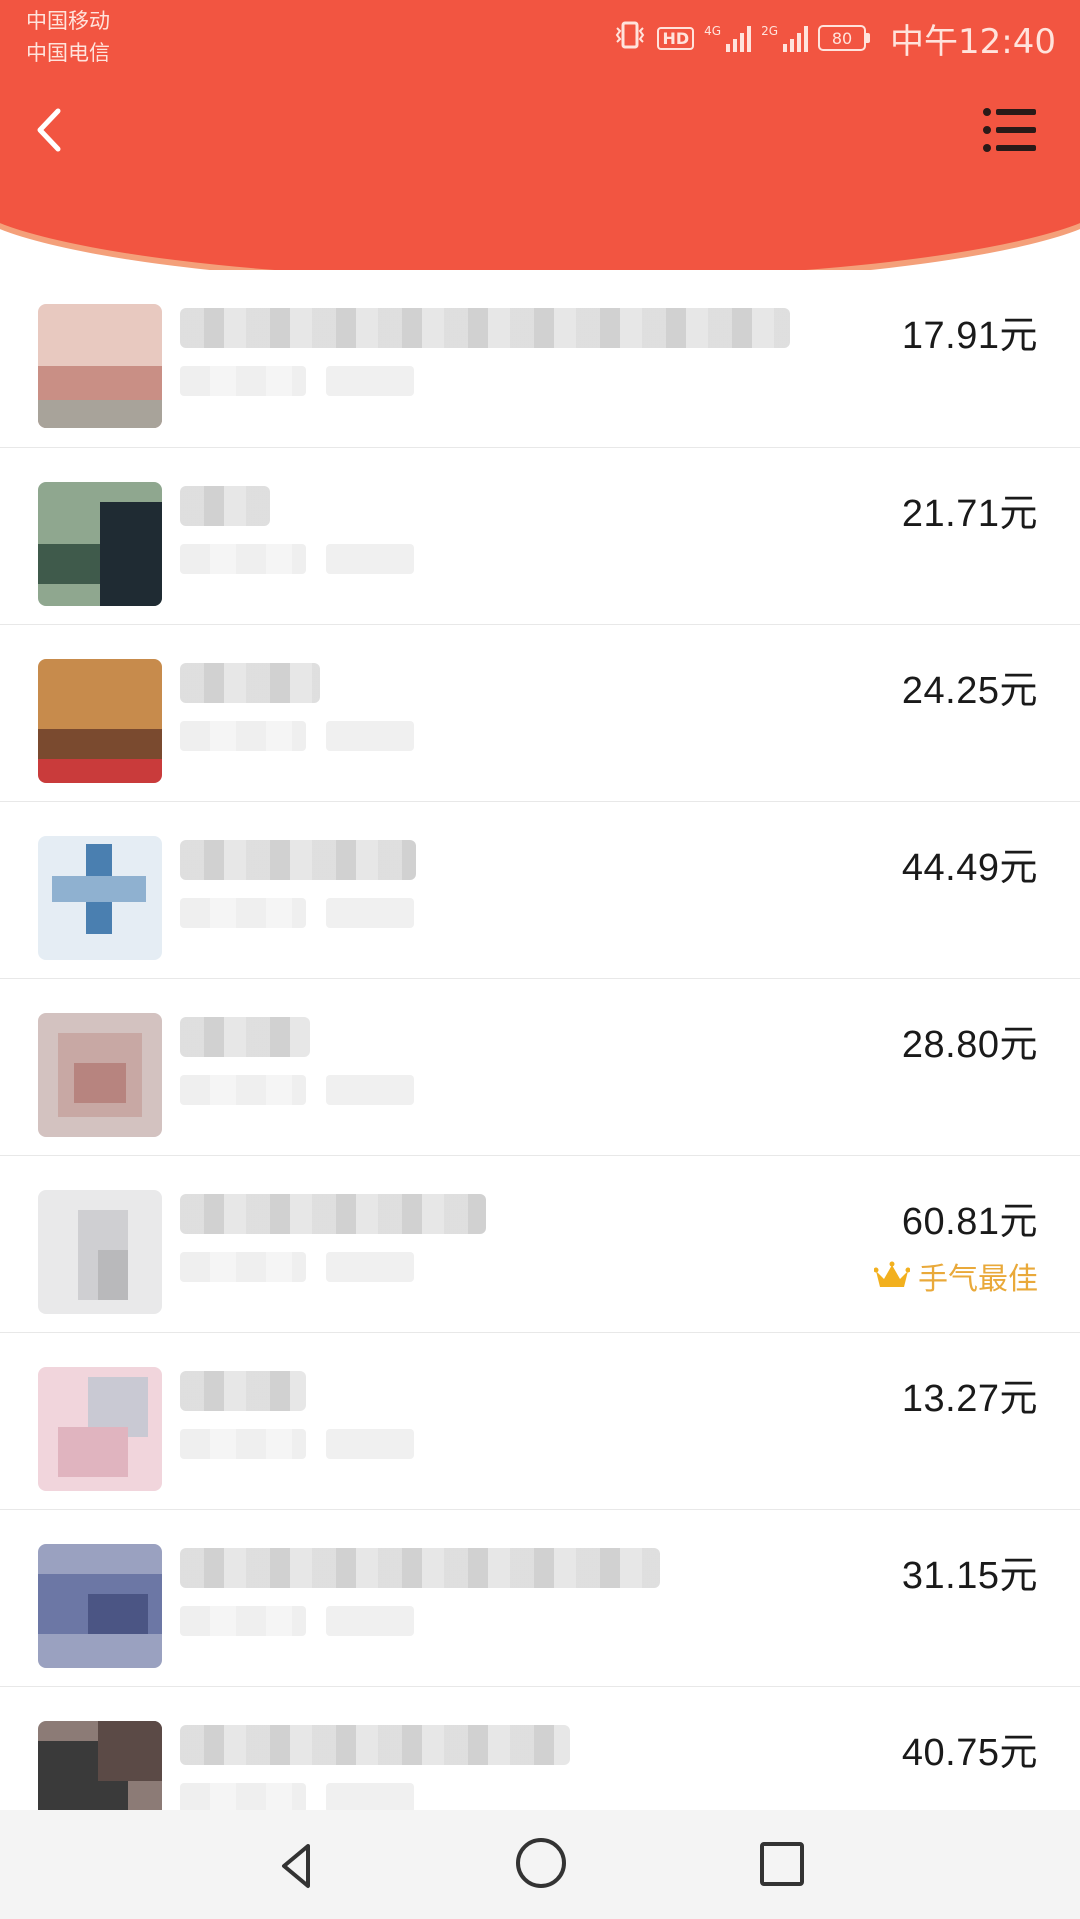  Describe the element at coordinates (540, 713) in the screenshot. I see `list-item: 24.25元` at that location.